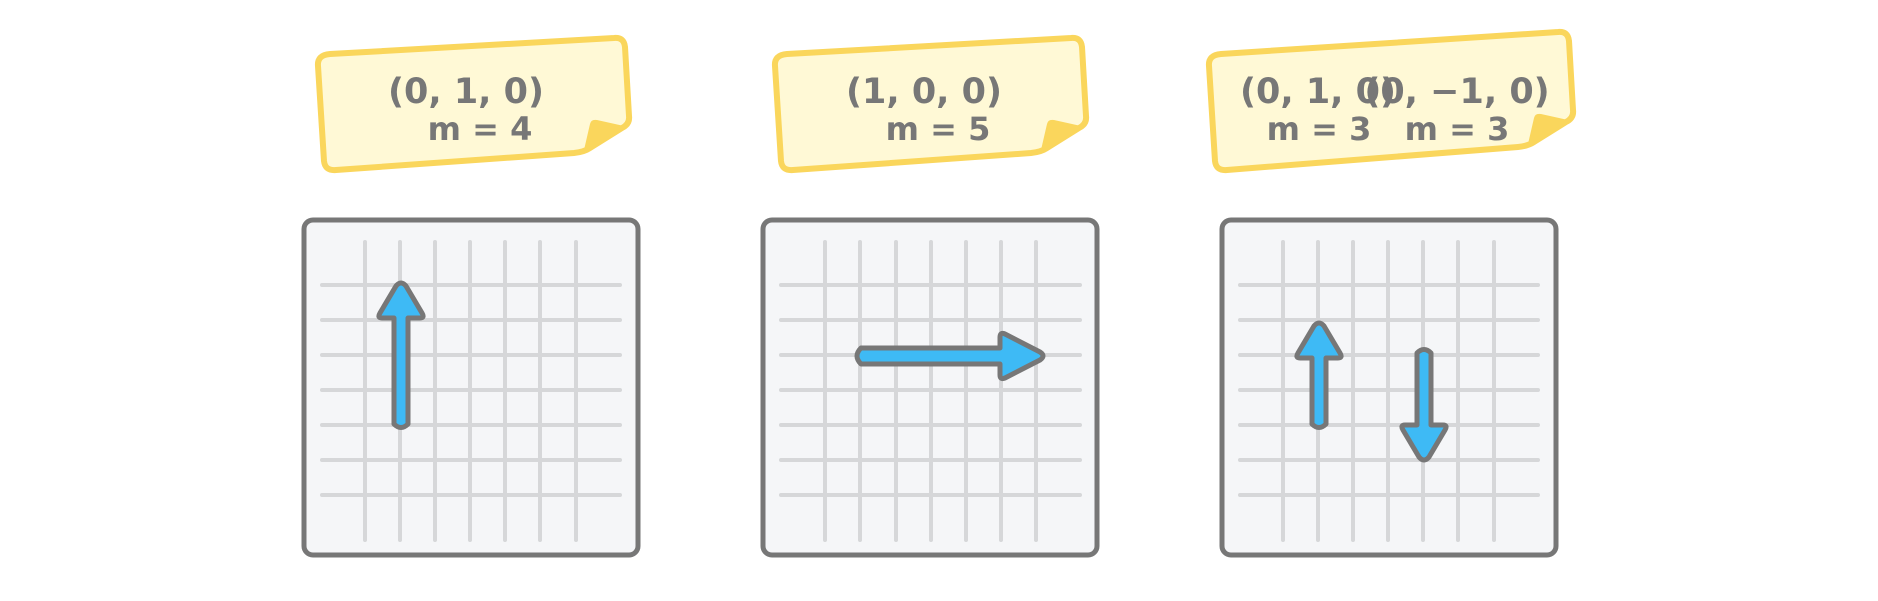  What do you see at coordinates (924, 92) in the screenshot?
I see `vector-label: (1, 0, 0)` at bounding box center [924, 92].